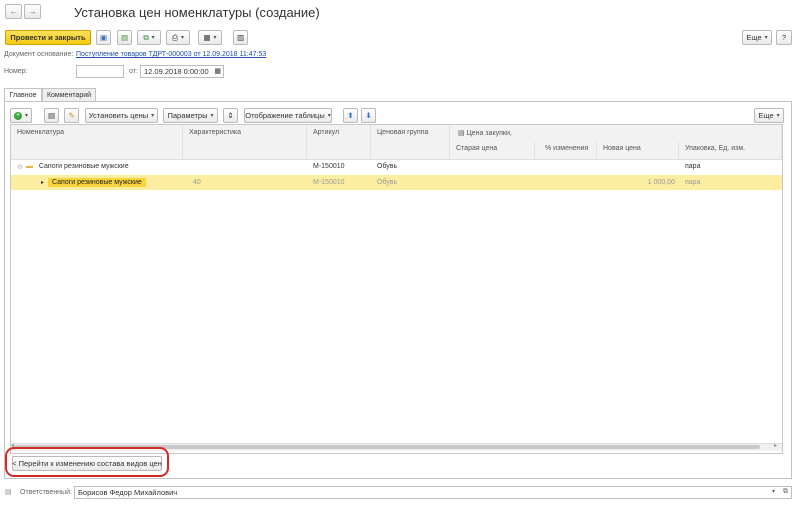 This screenshot has width=800, height=505. I want to click on tab-main-label: Главное, so click(23, 95).